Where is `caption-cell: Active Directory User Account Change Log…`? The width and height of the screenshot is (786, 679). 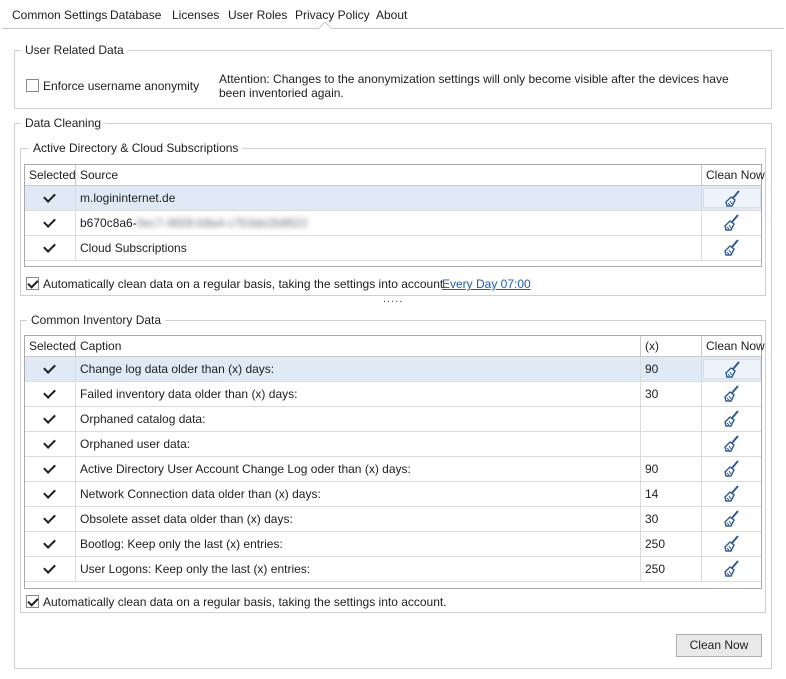 caption-cell: Active Directory User Account Change Log… is located at coordinates (358, 469).